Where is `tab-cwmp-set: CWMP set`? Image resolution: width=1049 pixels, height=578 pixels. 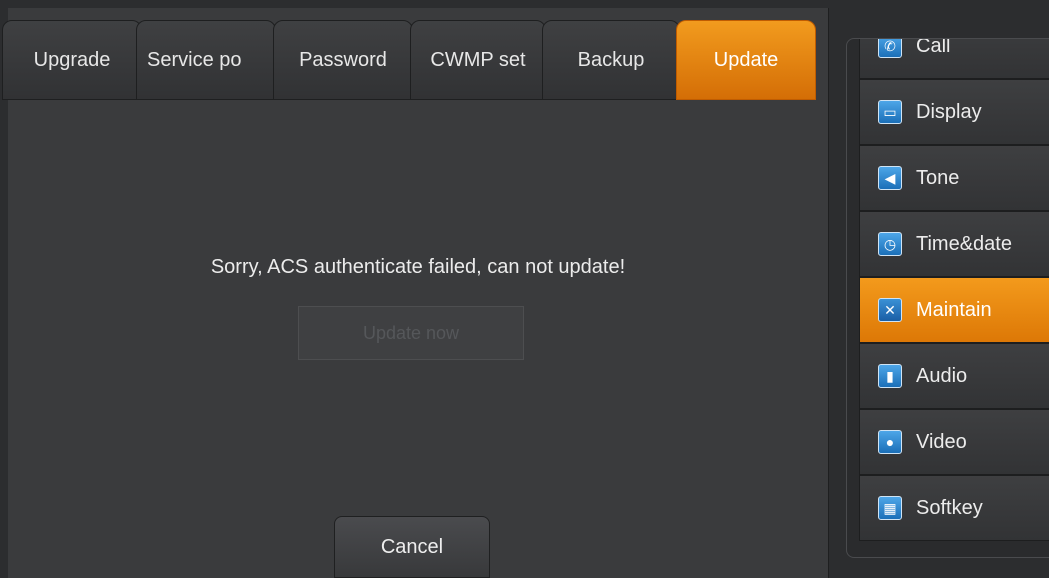
tab-cwmp-set: CWMP set is located at coordinates (478, 60).